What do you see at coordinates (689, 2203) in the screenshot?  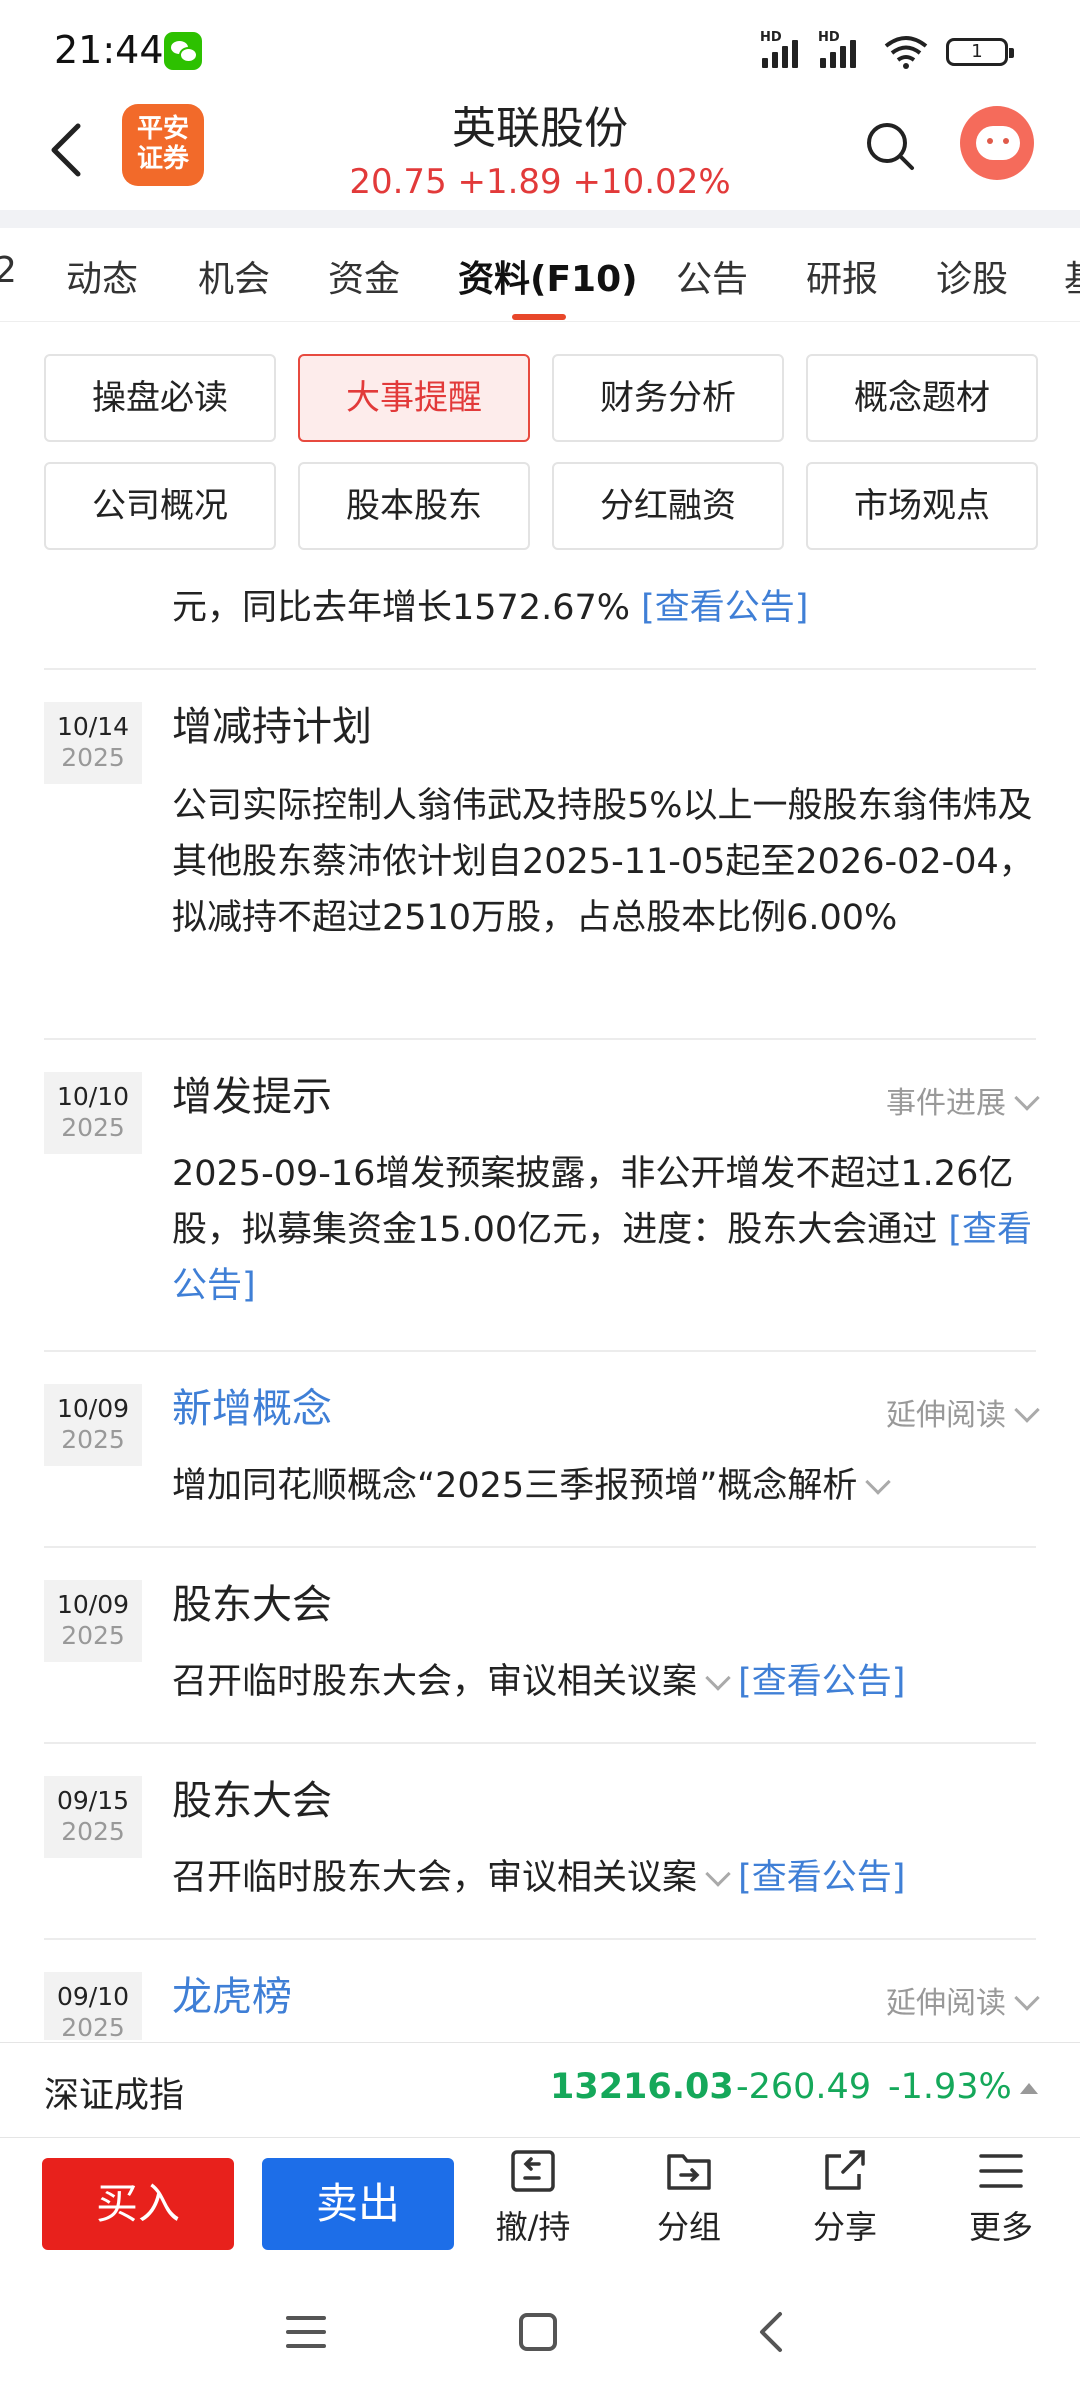 I see `group-button: 分组` at bounding box center [689, 2203].